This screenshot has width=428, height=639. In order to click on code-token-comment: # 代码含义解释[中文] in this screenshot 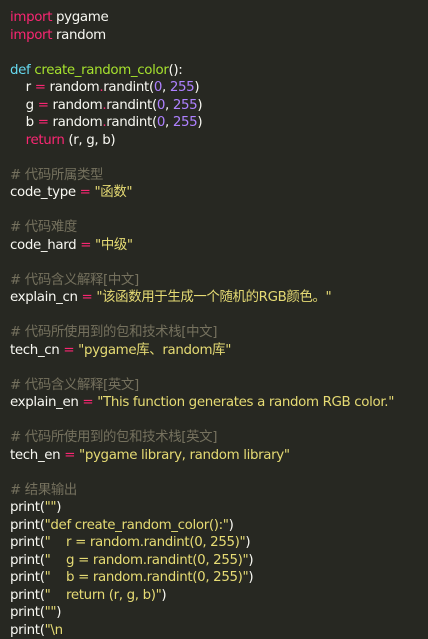, I will do `click(74, 280)`.